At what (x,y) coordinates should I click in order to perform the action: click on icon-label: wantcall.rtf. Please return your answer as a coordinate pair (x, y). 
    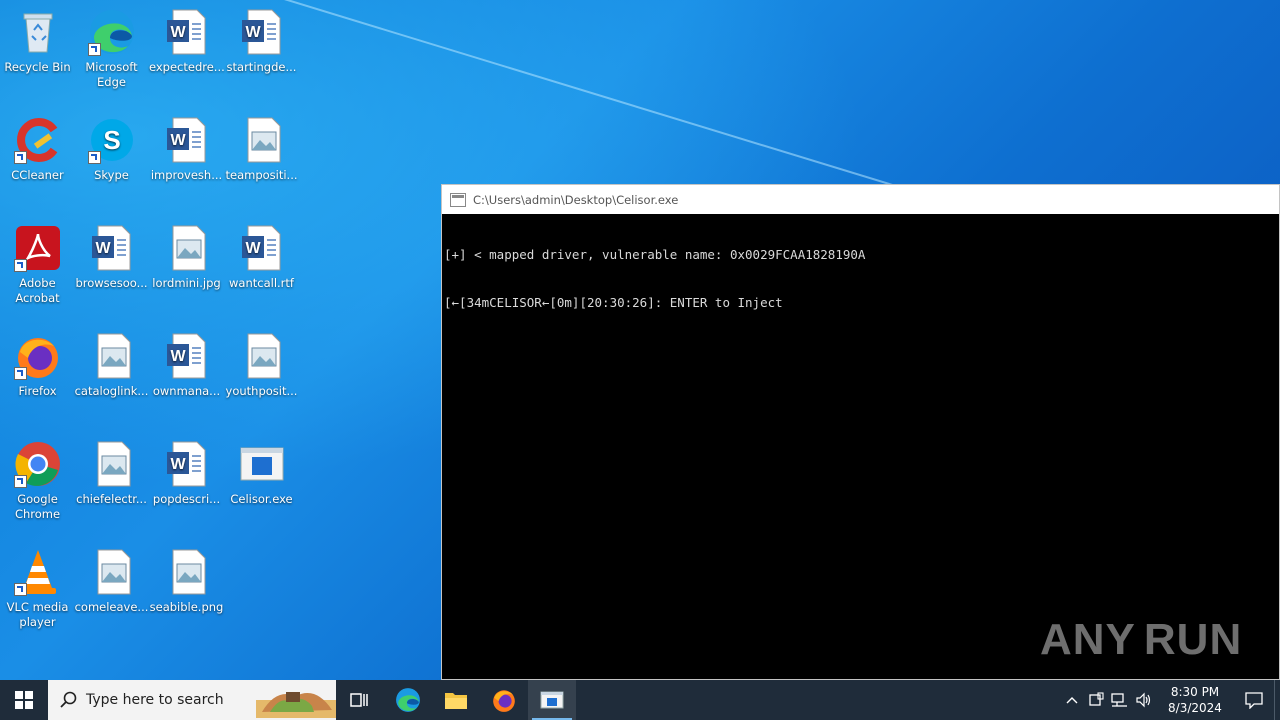
    Looking at the image, I should click on (261, 283).